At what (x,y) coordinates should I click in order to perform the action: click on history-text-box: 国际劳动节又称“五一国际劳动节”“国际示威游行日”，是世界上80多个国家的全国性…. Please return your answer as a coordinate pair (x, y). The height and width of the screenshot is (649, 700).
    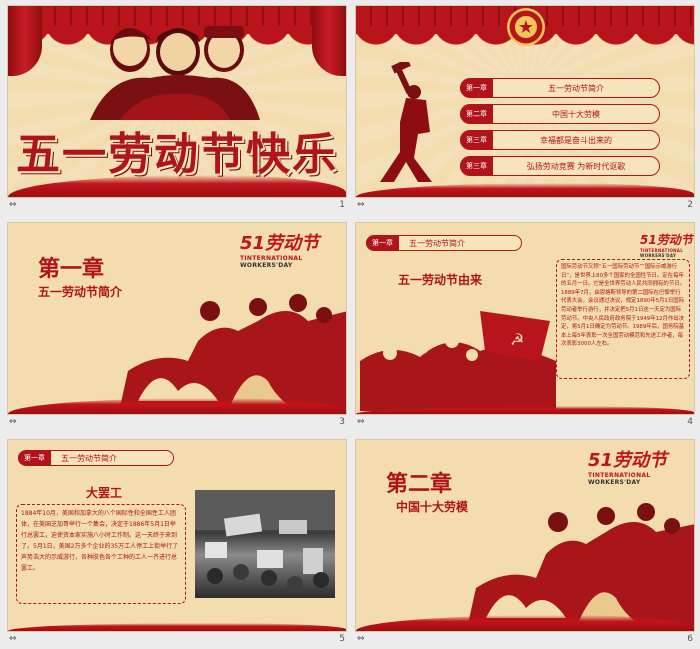
    Looking at the image, I should click on (623, 319).